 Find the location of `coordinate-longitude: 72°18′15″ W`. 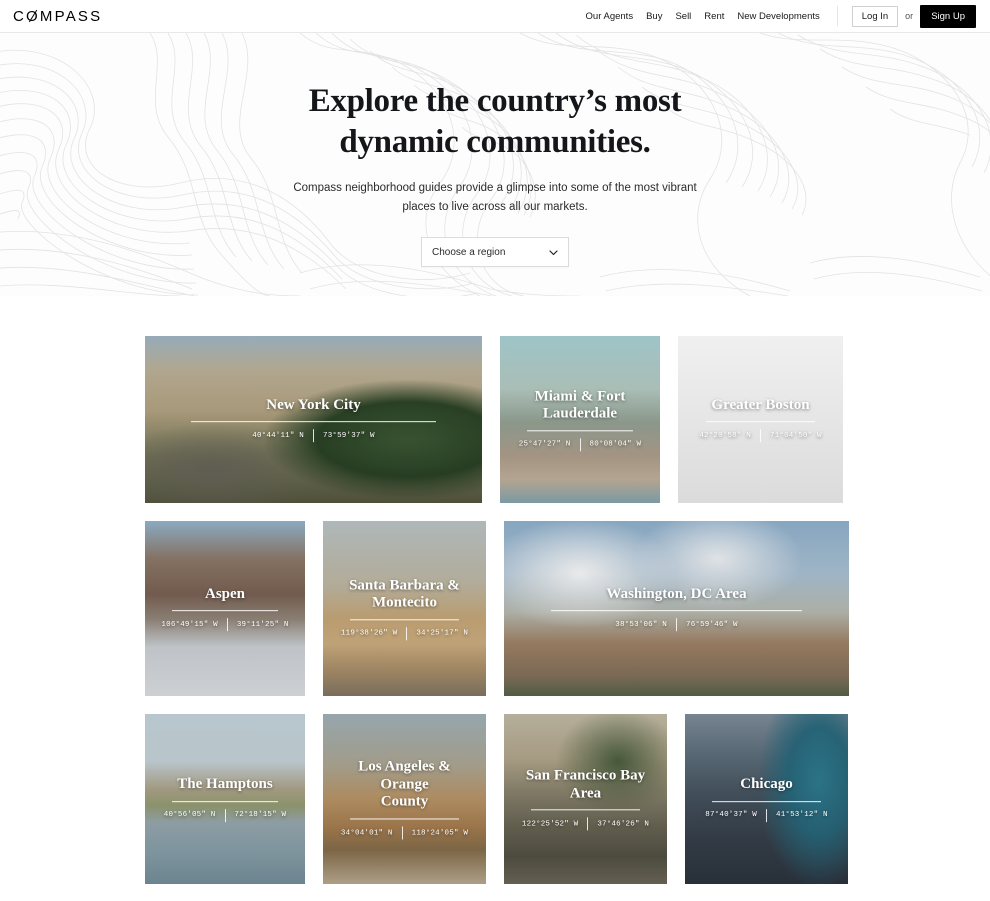

coordinate-longitude: 72°18′15″ W is located at coordinates (260, 815).